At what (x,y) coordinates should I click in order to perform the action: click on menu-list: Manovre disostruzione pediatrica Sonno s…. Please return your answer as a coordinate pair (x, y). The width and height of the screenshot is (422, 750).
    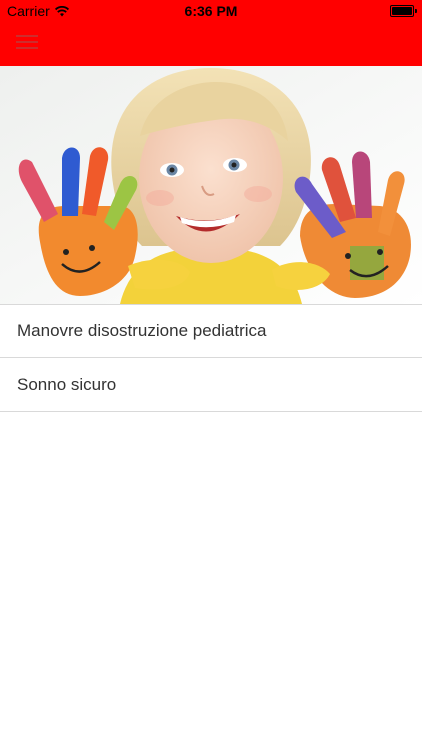
    Looking at the image, I should click on (211, 358).